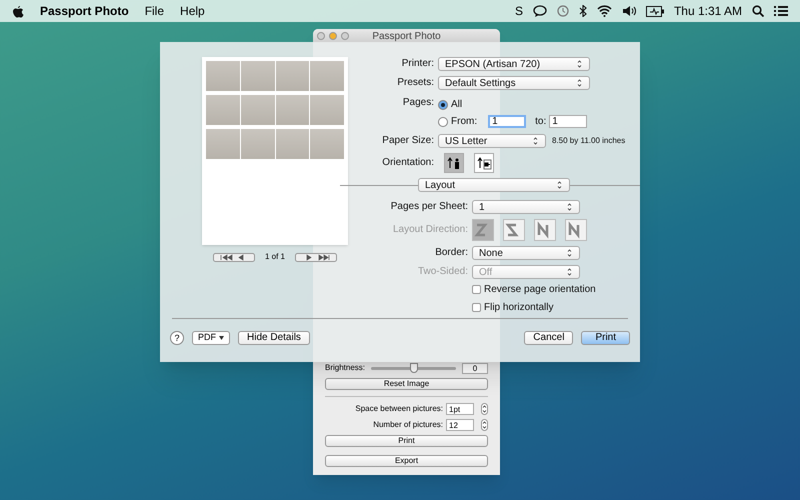  What do you see at coordinates (519, 307) in the screenshot?
I see `checkbox-label: Flip horizontally` at bounding box center [519, 307].